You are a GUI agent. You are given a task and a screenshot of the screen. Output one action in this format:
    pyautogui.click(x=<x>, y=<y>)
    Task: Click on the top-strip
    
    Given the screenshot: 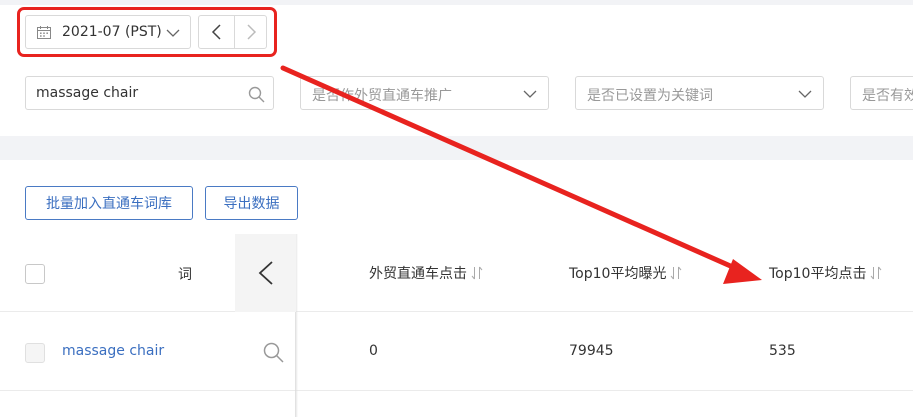 What is the action you would take?
    pyautogui.click(x=456, y=2)
    